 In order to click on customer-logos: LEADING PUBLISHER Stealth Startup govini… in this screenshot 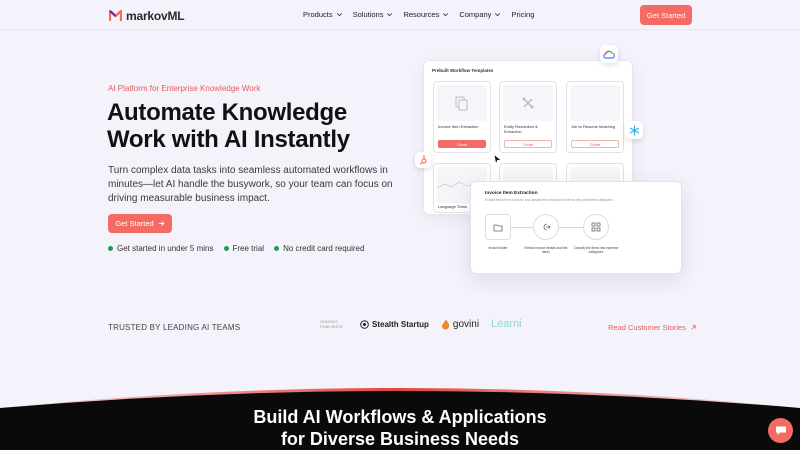, I will do `click(421, 324)`.